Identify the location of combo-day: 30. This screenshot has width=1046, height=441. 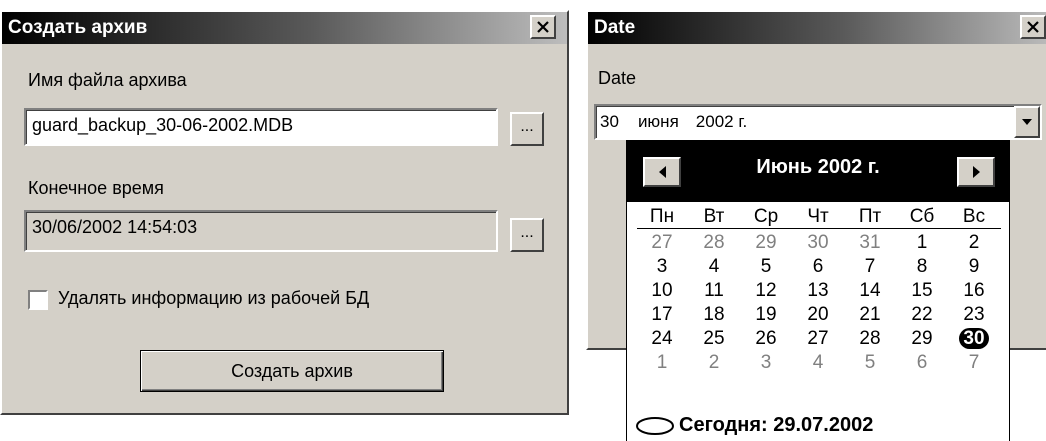
(609, 121).